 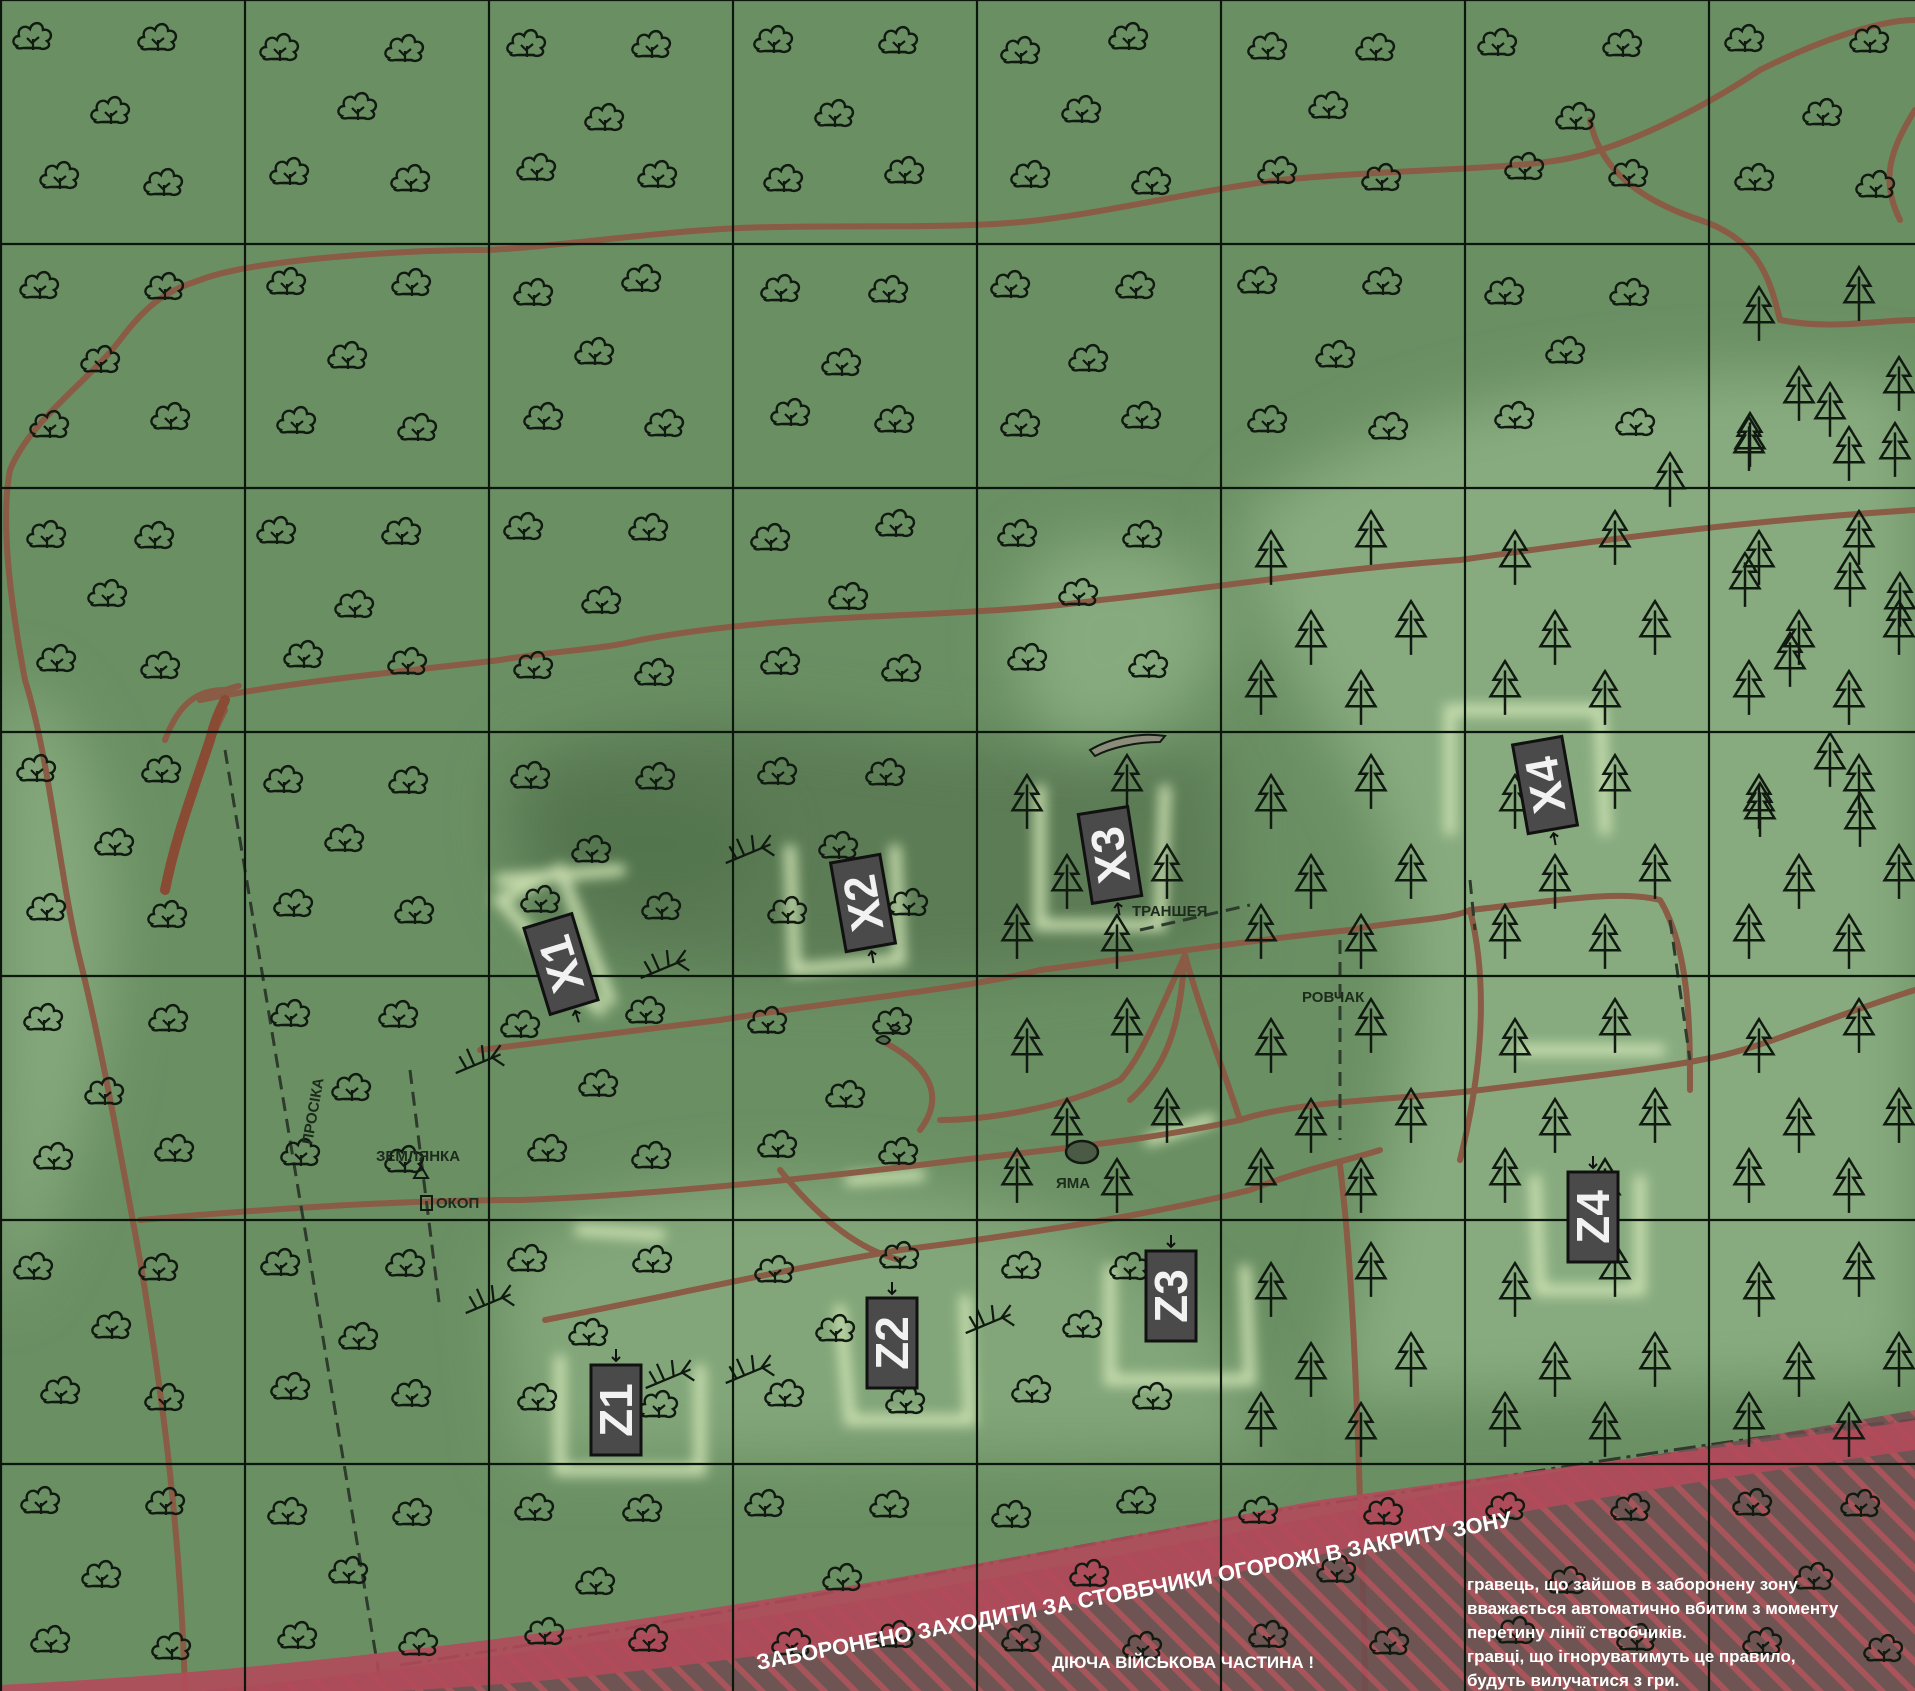 I want to click on base-label: Z1, so click(x=616, y=1410).